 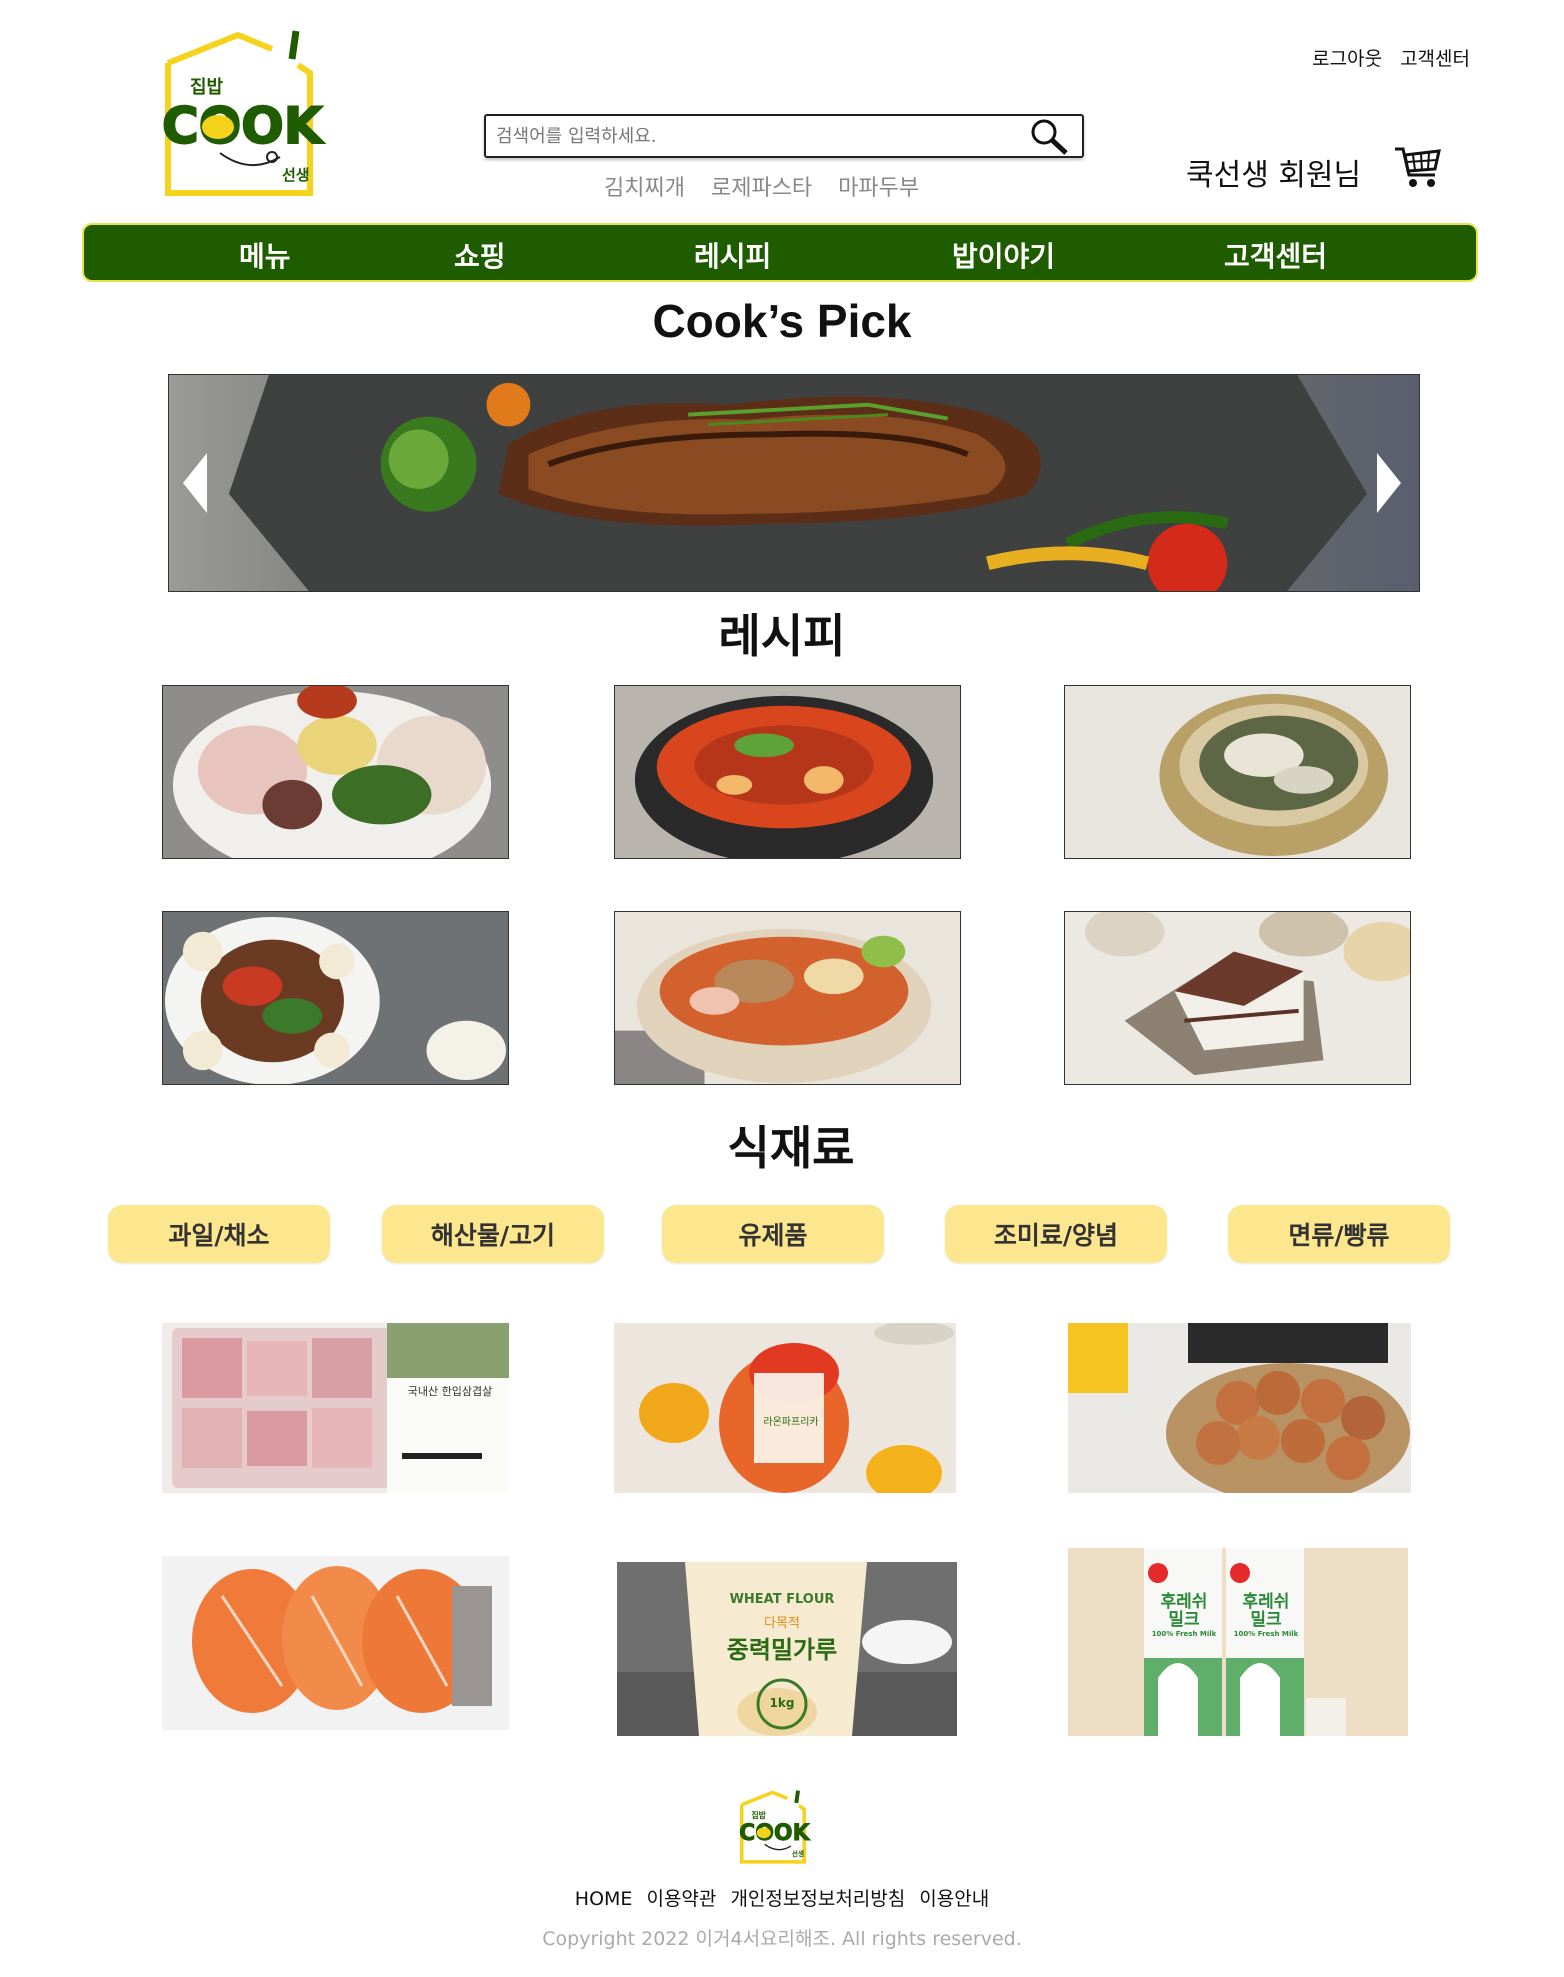 I want to click on footer-link-guide: 이용안내, so click(x=954, y=1899).